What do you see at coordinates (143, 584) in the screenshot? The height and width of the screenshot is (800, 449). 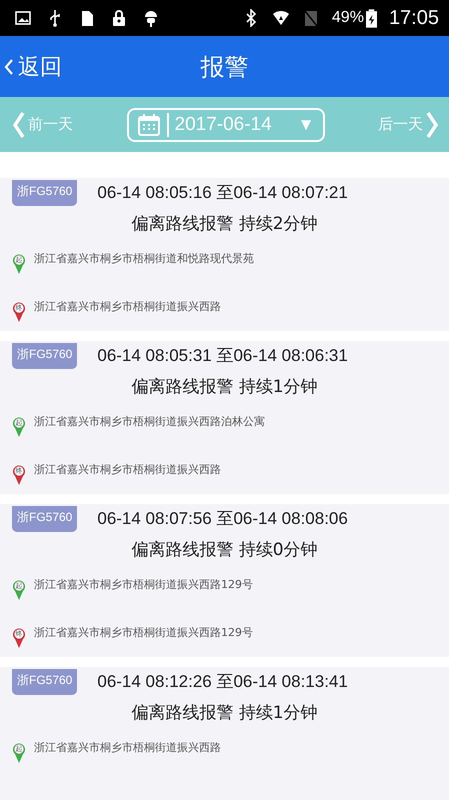 I see `start-address: 浙江省嘉兴市桐乡市梧桐街道振兴西路129号` at bounding box center [143, 584].